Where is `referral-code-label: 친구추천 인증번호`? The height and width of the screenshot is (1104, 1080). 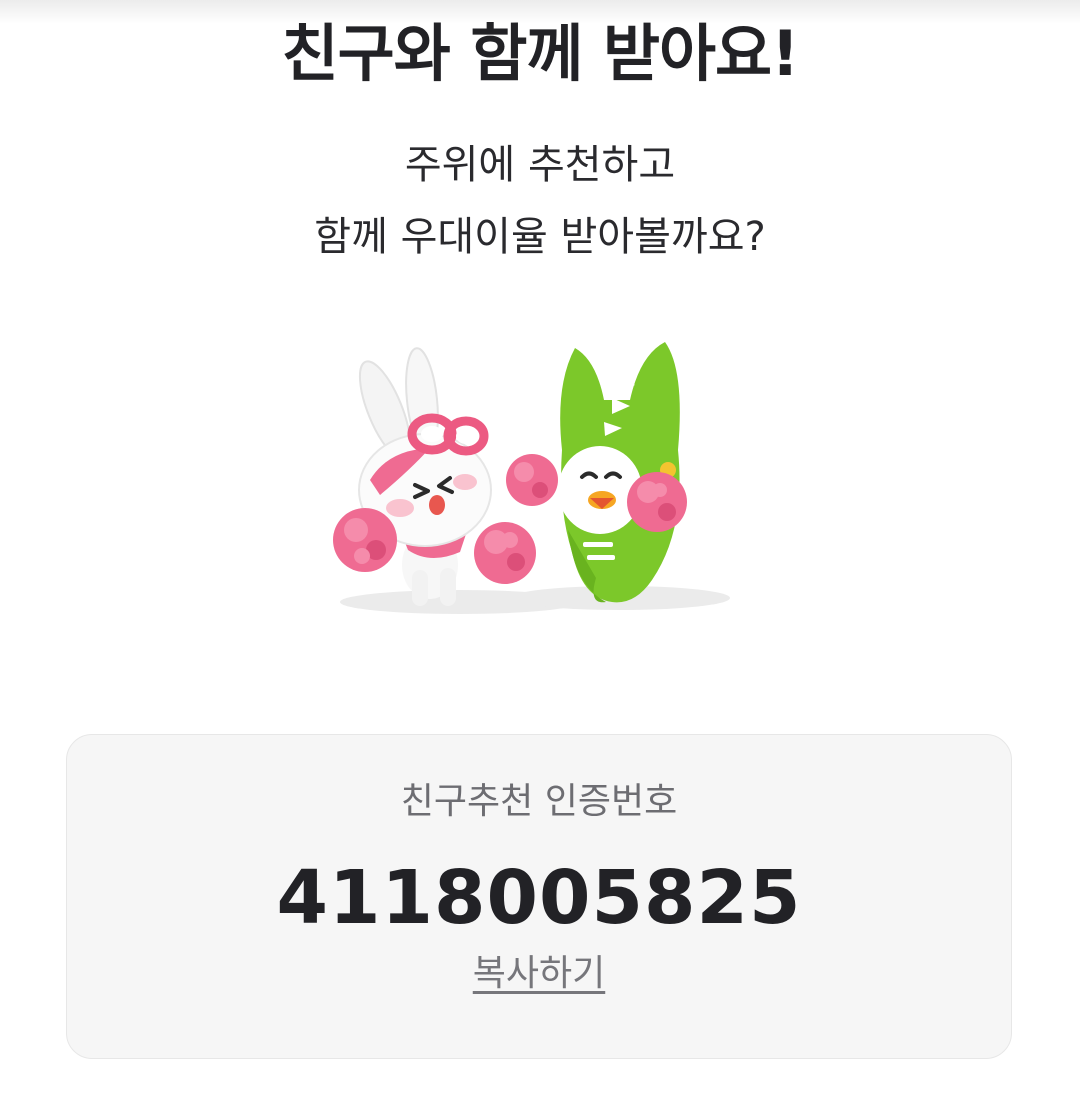 referral-code-label: 친구추천 인증번호 is located at coordinates (539, 801).